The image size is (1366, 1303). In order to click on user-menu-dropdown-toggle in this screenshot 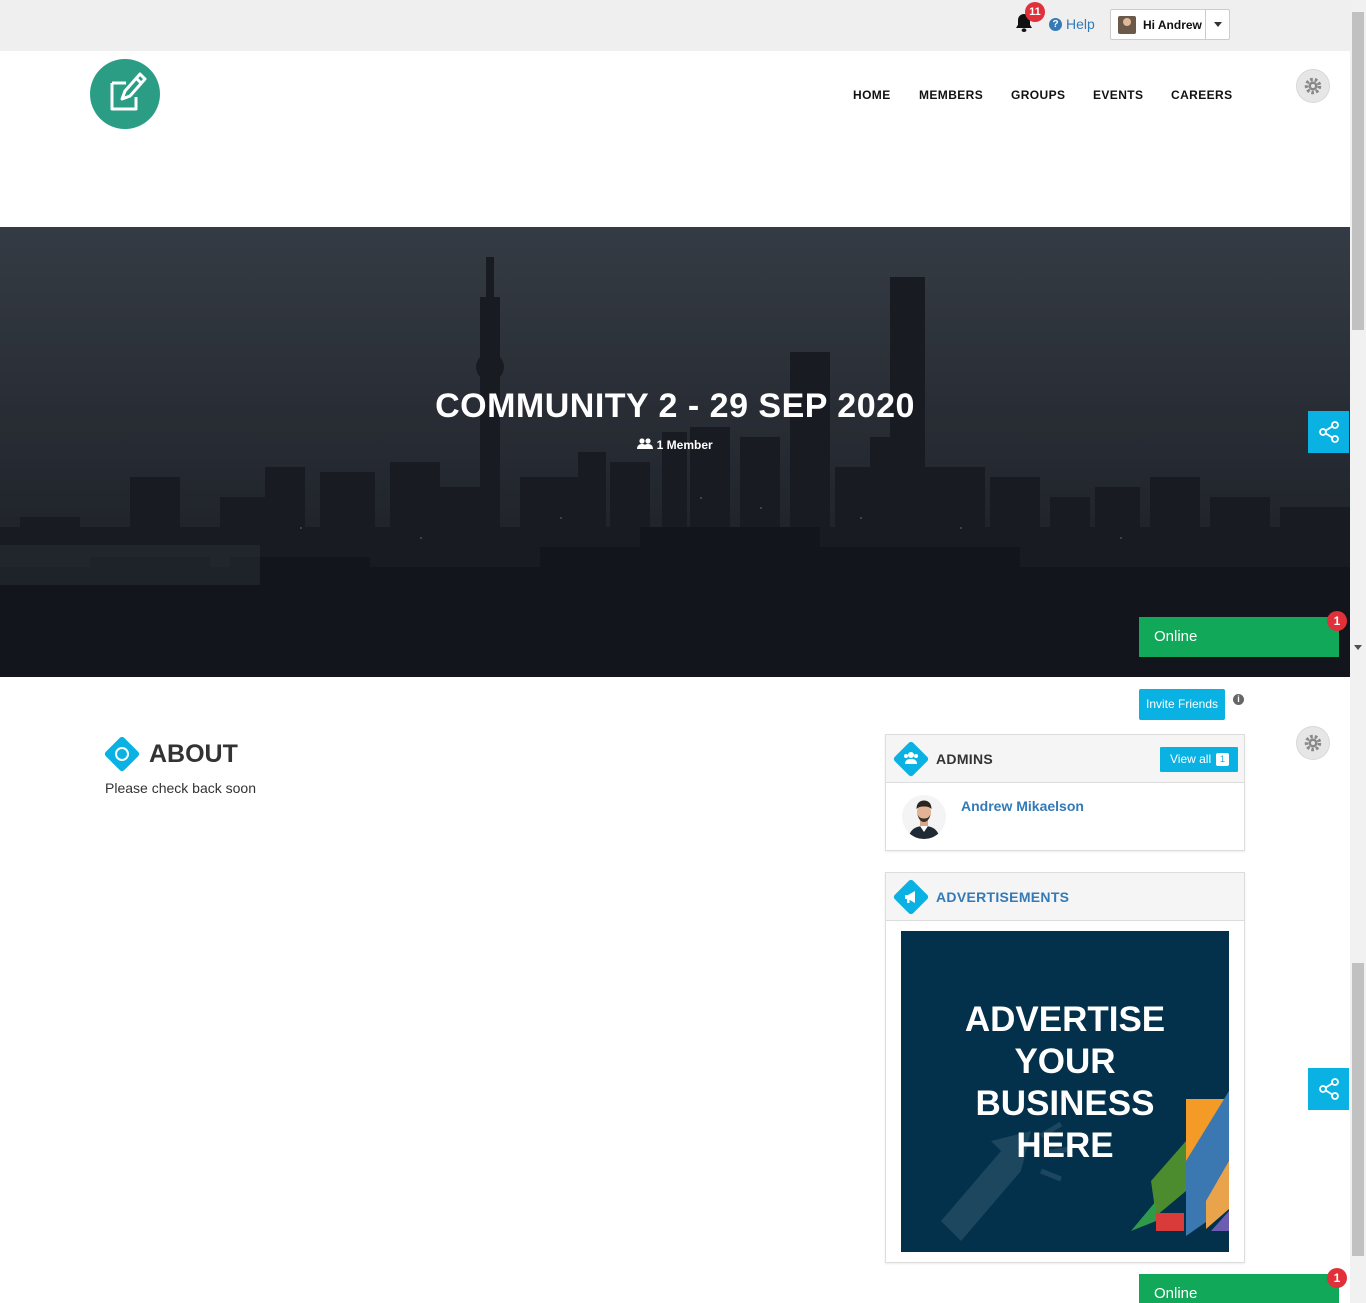, I will do `click(1217, 24)`.